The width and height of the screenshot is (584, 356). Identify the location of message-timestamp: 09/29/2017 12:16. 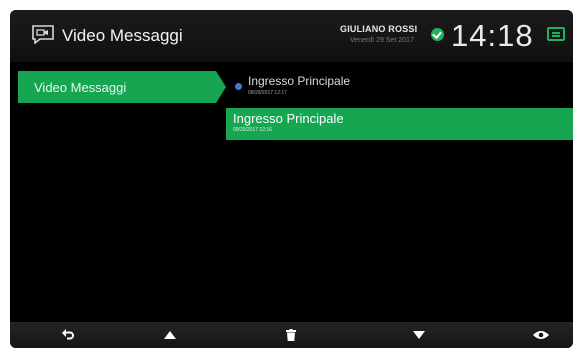
(252, 130).